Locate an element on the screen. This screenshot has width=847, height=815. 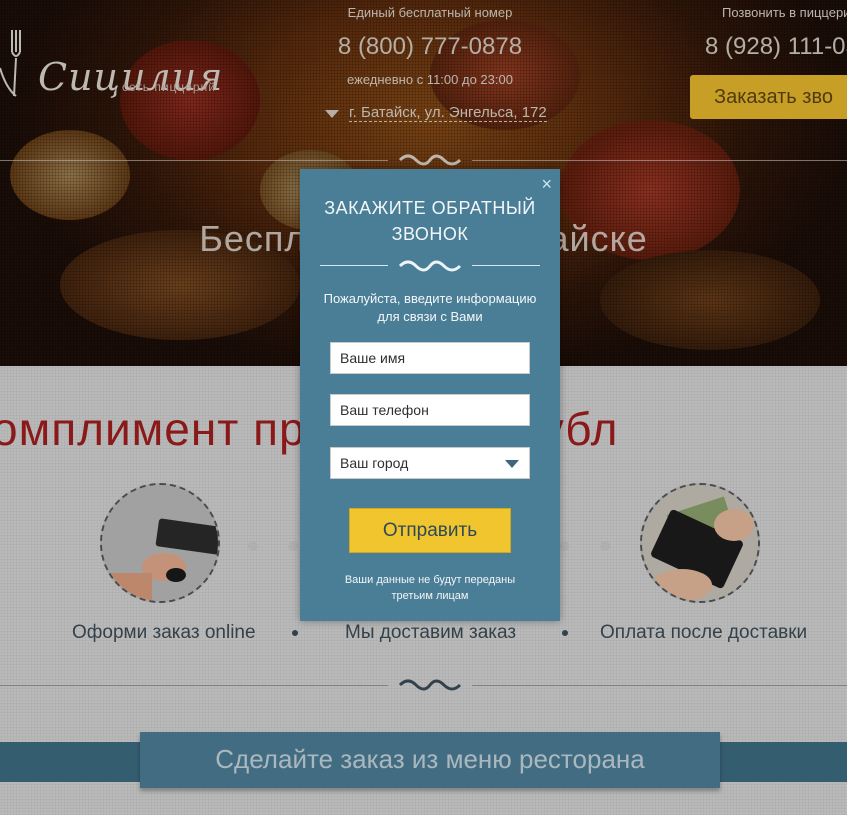
city-select-value: Ваш город is located at coordinates (374, 463).